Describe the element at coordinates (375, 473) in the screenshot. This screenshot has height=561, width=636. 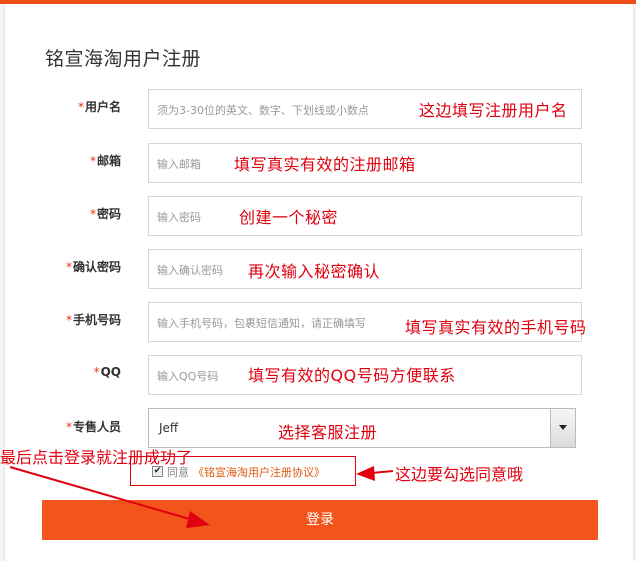
I see `arrow-to-agreement-icon` at that location.